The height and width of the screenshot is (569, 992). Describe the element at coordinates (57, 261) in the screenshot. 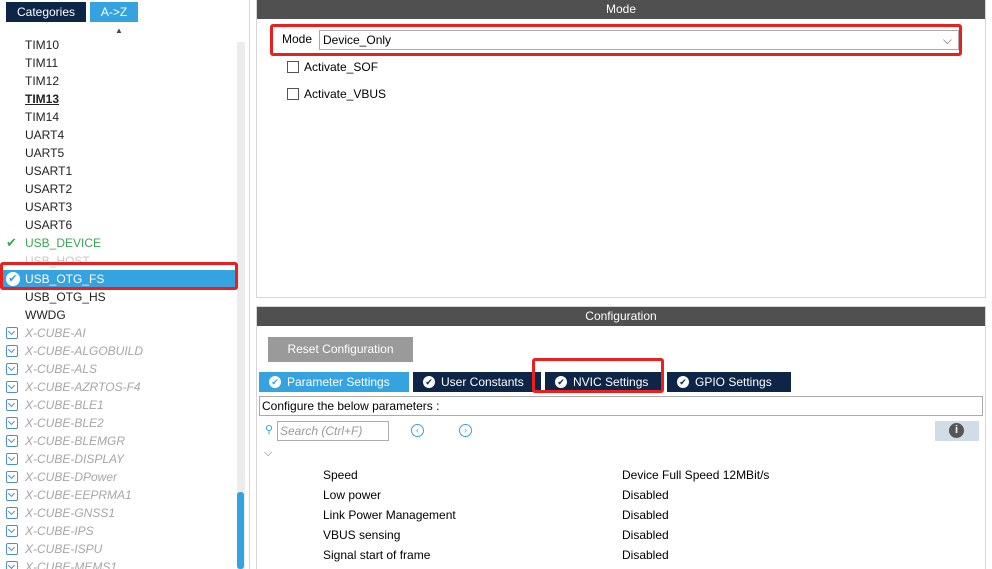

I see `list-item-label: USB_HOST` at that location.